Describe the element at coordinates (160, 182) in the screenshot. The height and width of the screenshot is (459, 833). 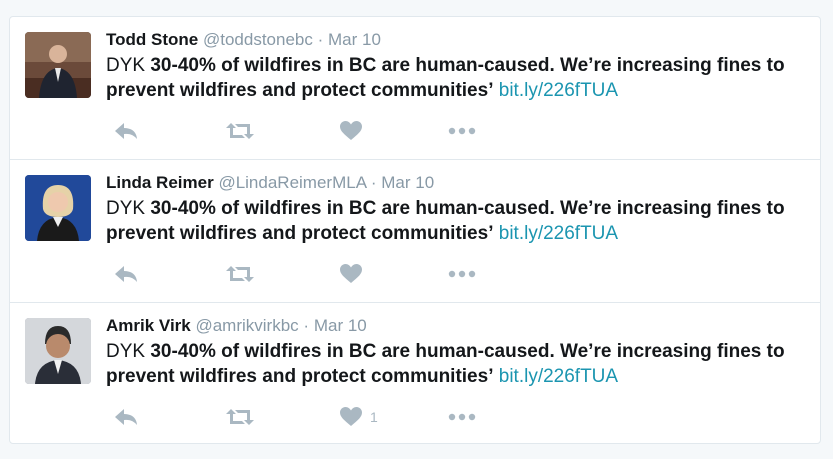
I see `tweet-author-name: Linda Reimer` at that location.